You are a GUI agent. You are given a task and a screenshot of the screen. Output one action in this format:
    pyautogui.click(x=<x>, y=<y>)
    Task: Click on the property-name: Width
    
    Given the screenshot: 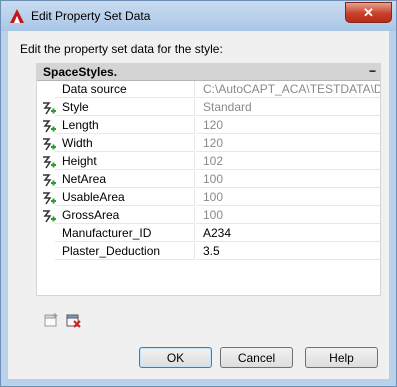 What is the action you would take?
    pyautogui.click(x=125, y=143)
    